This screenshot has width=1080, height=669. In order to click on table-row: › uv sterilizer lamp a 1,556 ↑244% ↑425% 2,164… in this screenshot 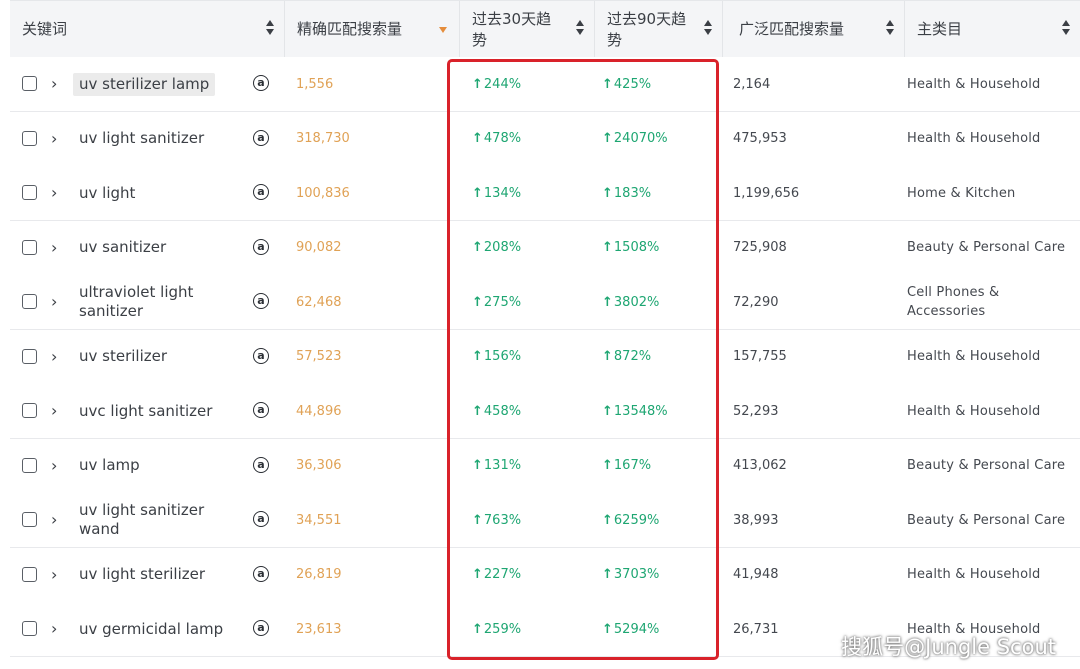, I will do `click(545, 84)`.